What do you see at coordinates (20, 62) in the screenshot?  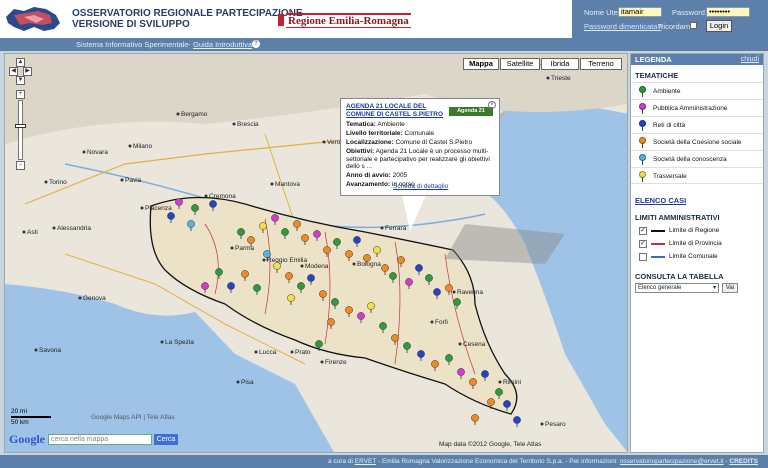 I see `pan-up-icon: ▲` at bounding box center [20, 62].